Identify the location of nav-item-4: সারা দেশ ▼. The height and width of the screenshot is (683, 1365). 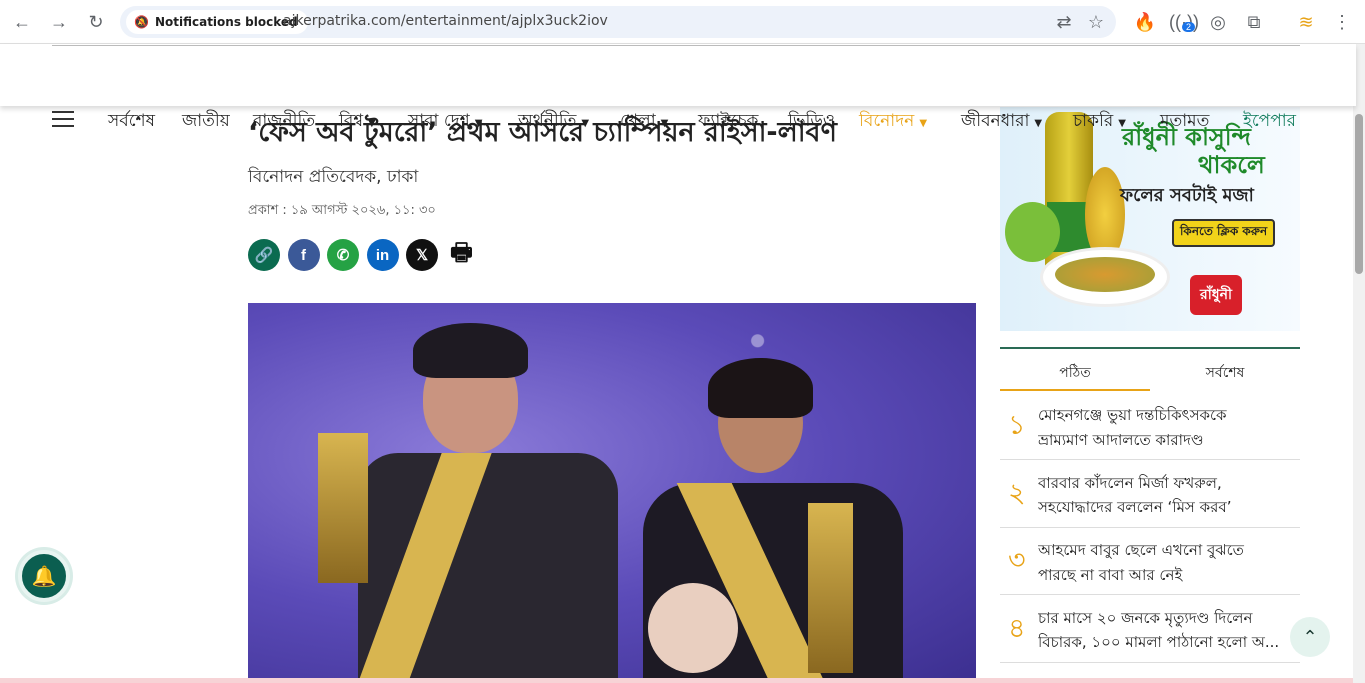
(445, 122).